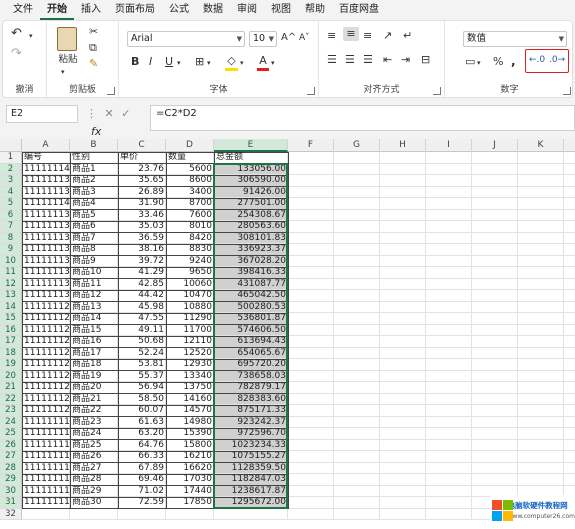 The width and height of the screenshot is (575, 529). Describe the element at coordinates (242, 63) in the screenshot. I see `fill-color-dropdown-icon: ▾` at that location.